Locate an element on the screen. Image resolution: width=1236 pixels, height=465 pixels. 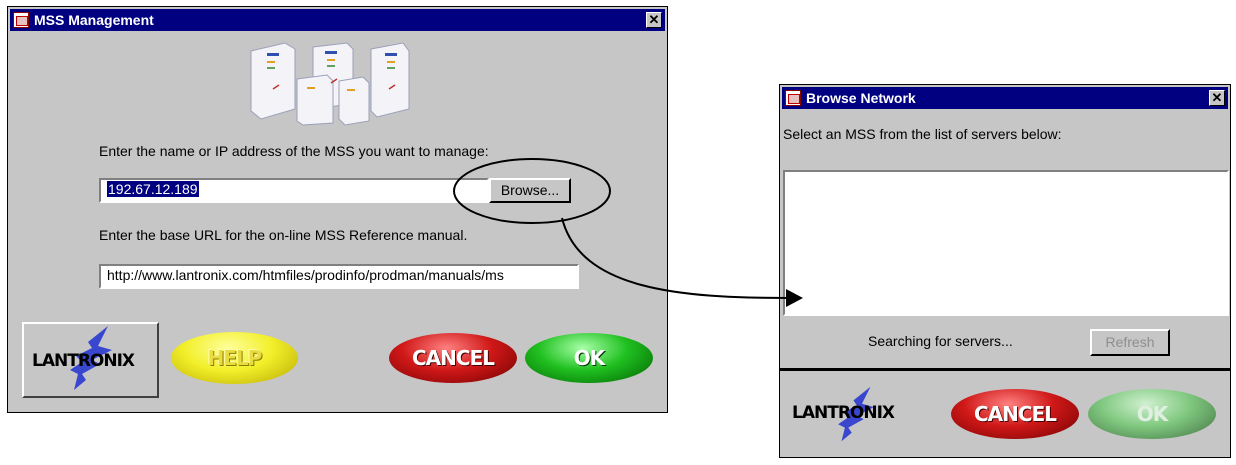
browse-lantronix-logo: LANTRONIX is located at coordinates (860, 415).